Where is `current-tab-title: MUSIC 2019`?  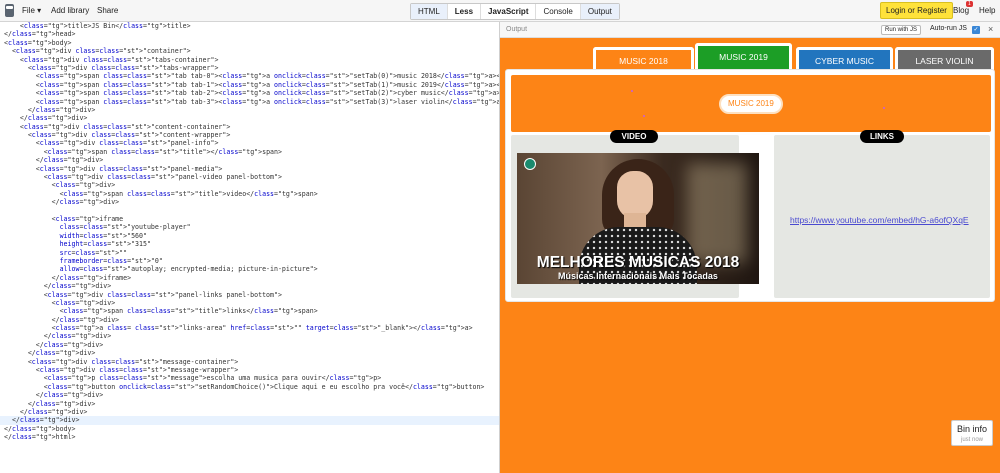
current-tab-title: MUSIC 2019 is located at coordinates (751, 104).